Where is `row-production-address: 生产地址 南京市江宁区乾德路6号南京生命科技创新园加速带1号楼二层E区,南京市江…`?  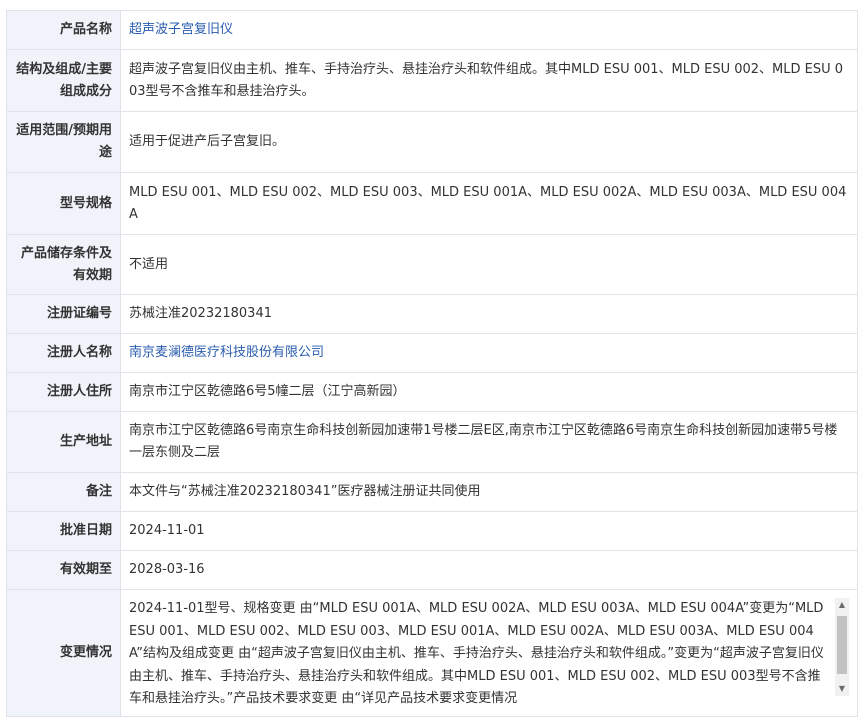 row-production-address: 生产地址 南京市江宁区乾德路6号南京生命科技创新园加速带1号楼二层E区,南京市江… is located at coordinates (432, 442).